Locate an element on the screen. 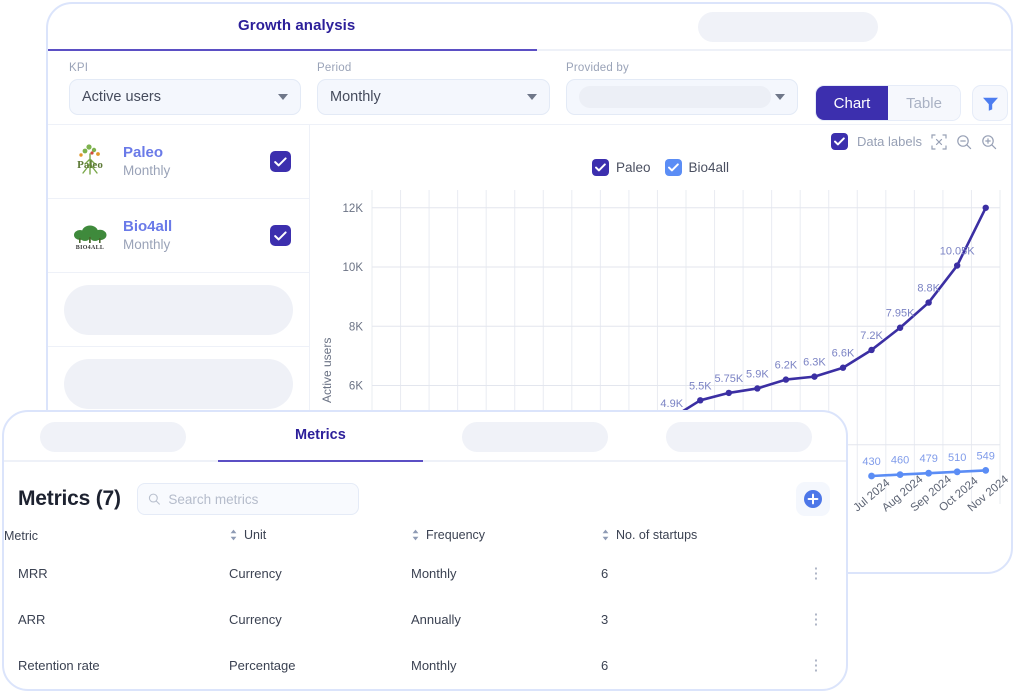 Image resolution: width=1024 pixels, height=691 pixels. growth-card-tabbar: Growth analysis is located at coordinates (529, 27).